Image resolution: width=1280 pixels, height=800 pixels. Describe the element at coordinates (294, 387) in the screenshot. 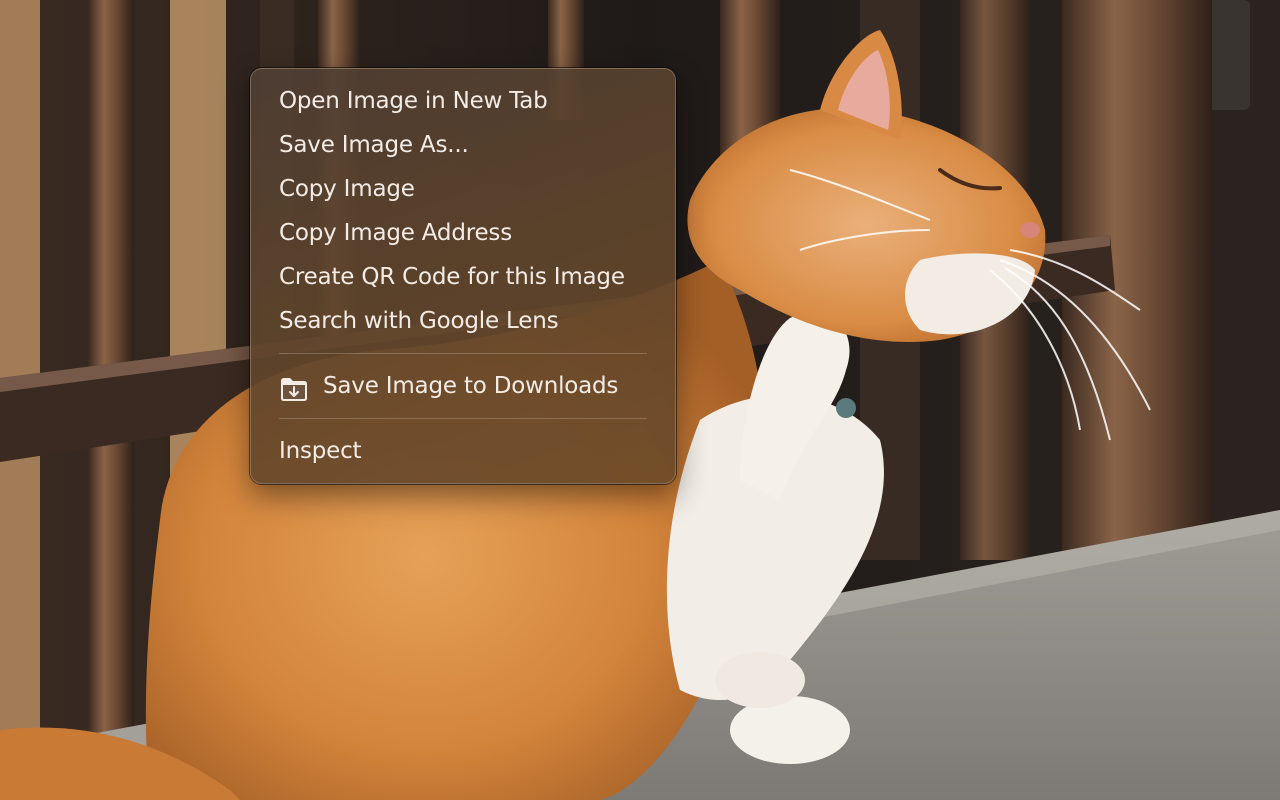

I see `download-folder-icon` at that location.